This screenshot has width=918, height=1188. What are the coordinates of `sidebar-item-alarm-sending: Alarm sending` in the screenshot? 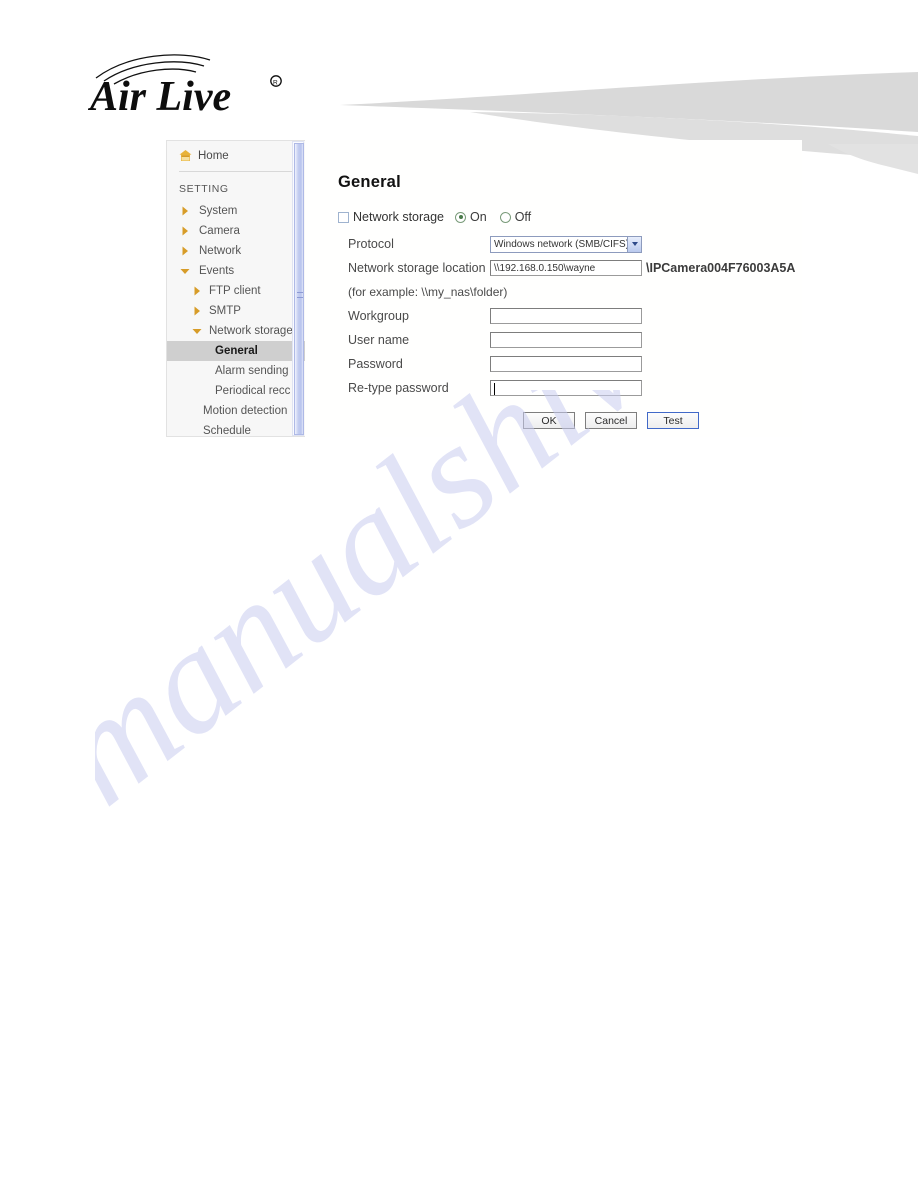 It's located at (236, 371).